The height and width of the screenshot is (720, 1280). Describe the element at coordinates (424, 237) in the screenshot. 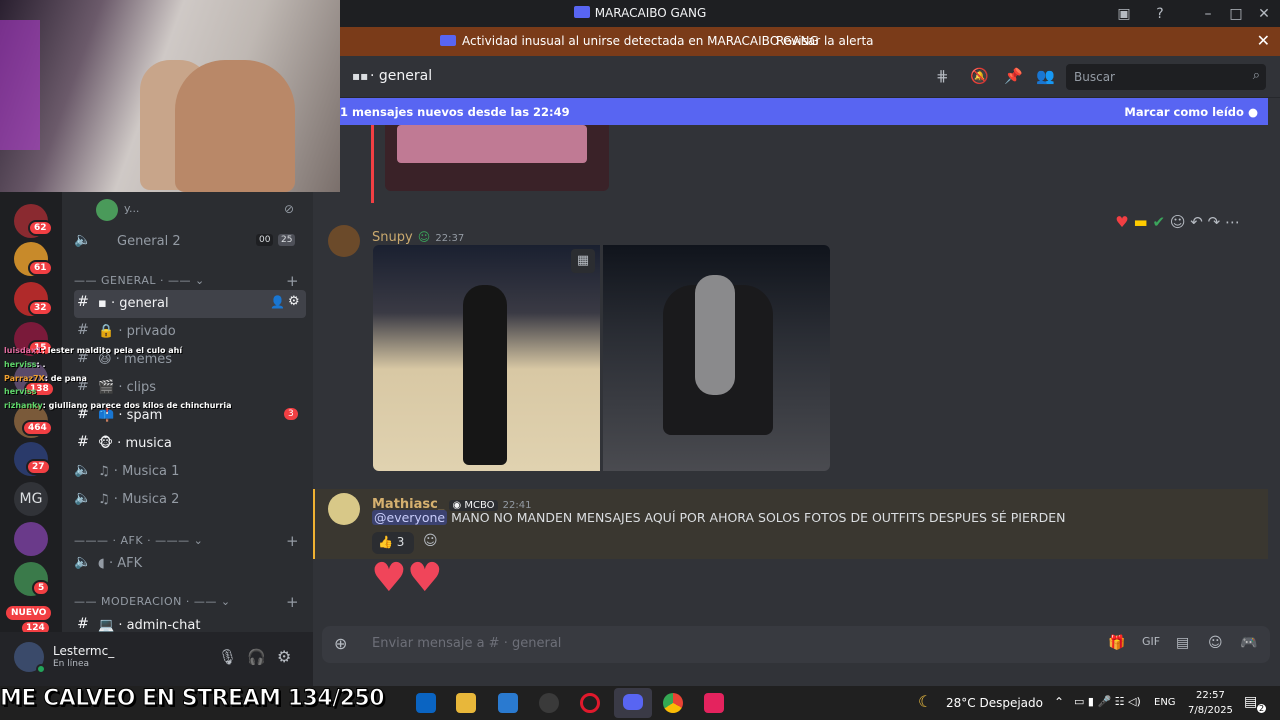

I see `verified-icon: ☺` at that location.